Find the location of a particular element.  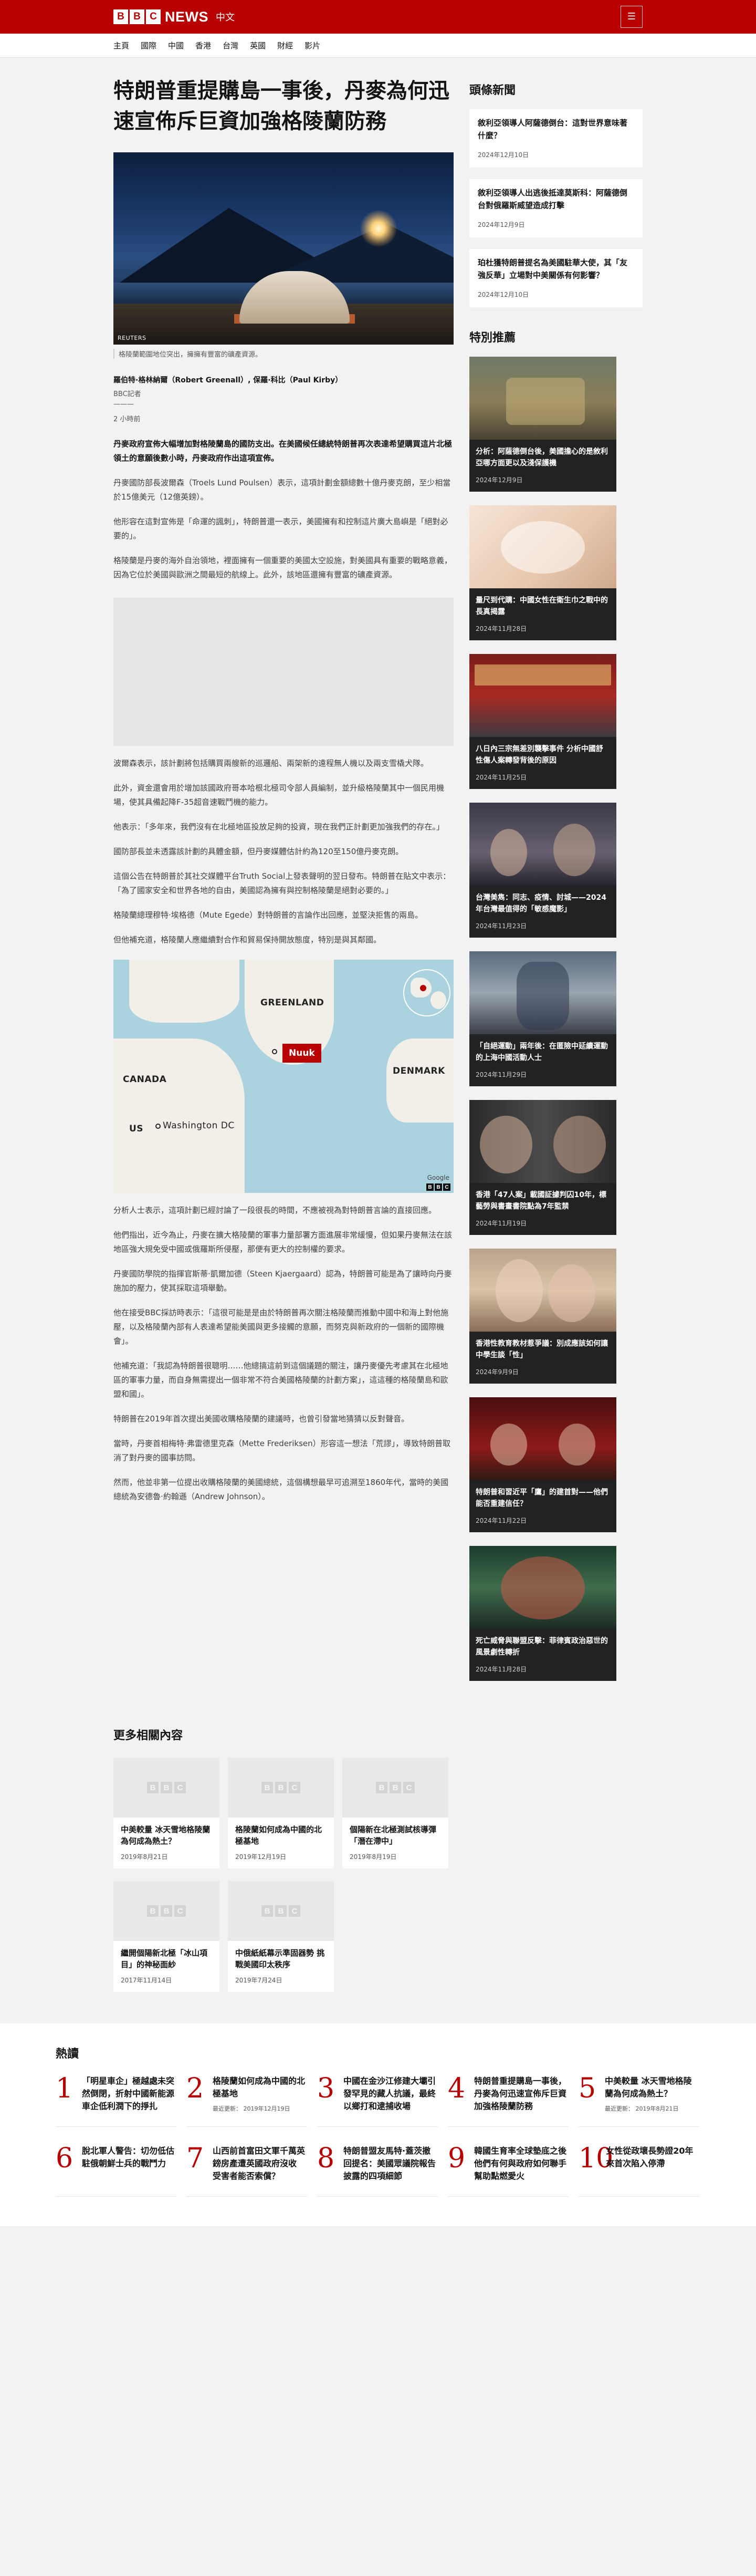

feature-card: 「自絕運動」兩年後：在匿險中延續運動的上海中國活動人士 2024年11月29日 is located at coordinates (542, 1018).